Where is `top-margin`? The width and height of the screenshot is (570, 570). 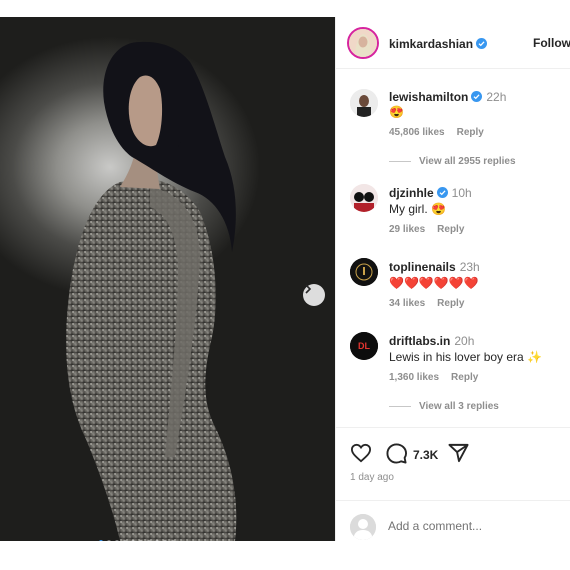 top-margin is located at coordinates (285, 8).